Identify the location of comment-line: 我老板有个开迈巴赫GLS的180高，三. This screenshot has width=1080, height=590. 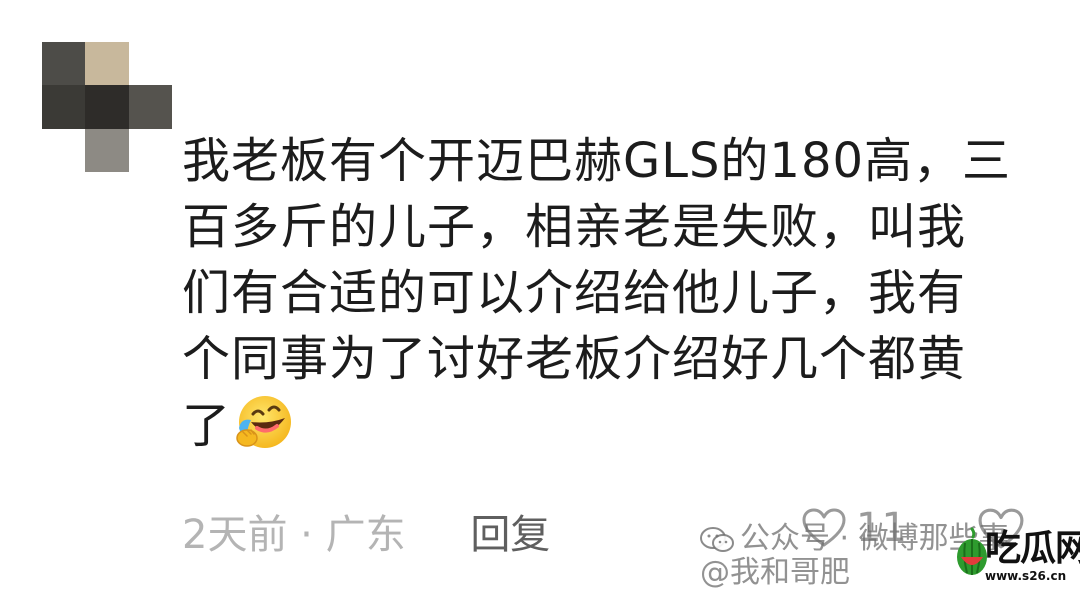
(597, 161).